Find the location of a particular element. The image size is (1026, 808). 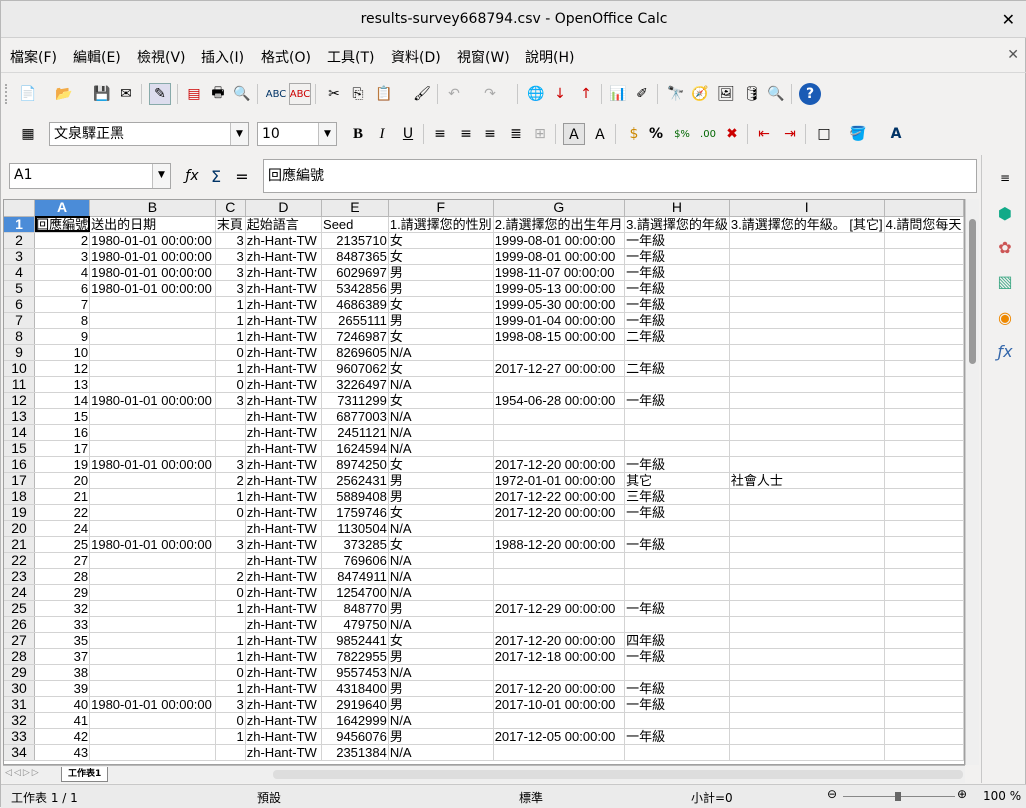

column-header: G is located at coordinates (559, 208).